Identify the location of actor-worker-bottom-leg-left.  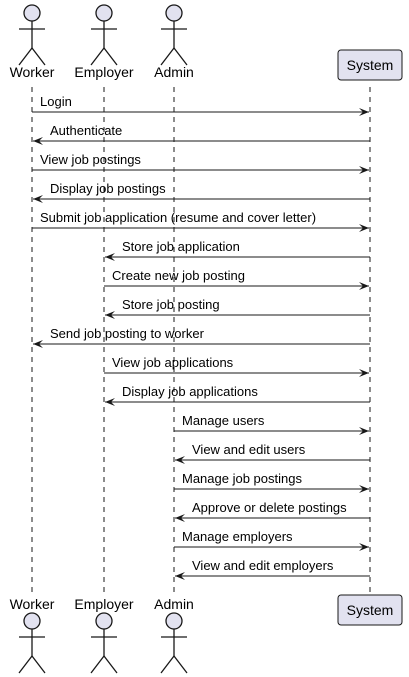
(25, 664).